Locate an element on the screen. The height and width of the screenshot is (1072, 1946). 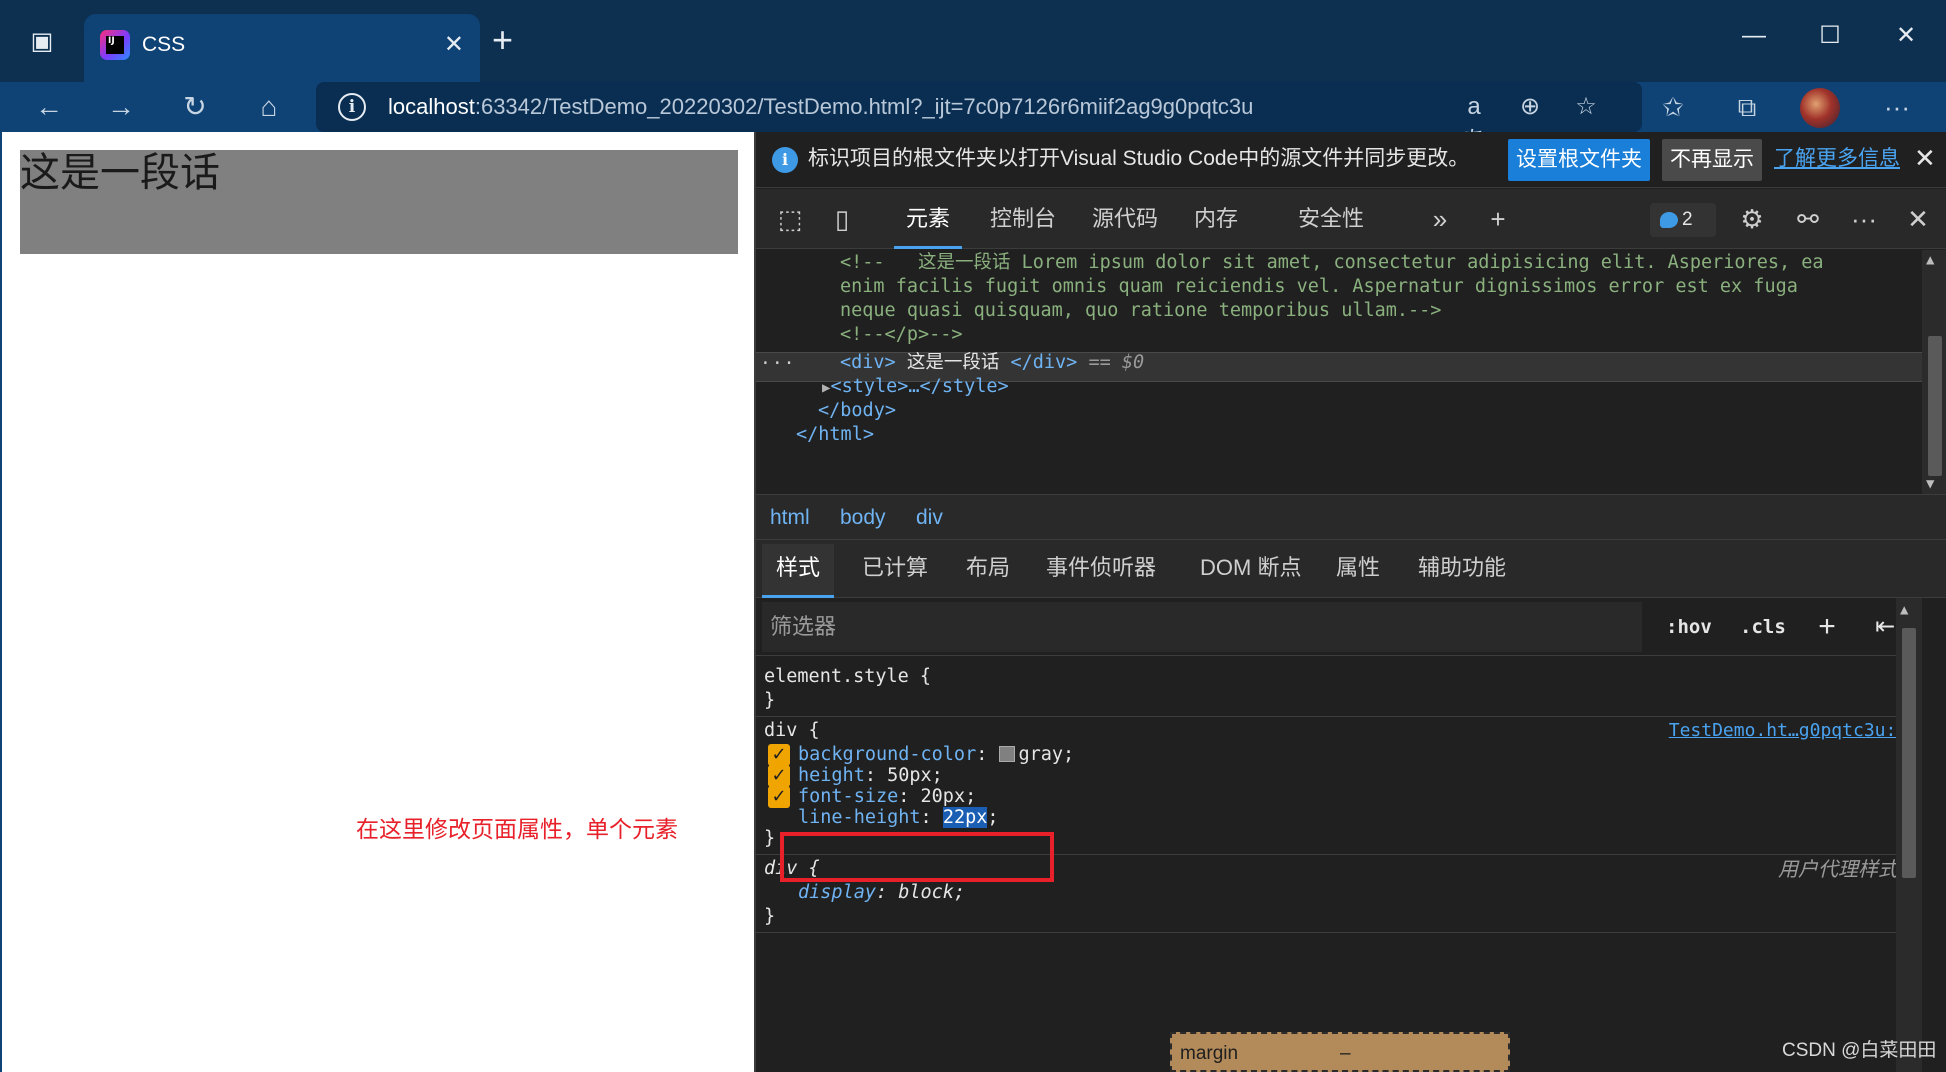
tab-computed: 已计算 is located at coordinates (895, 571).